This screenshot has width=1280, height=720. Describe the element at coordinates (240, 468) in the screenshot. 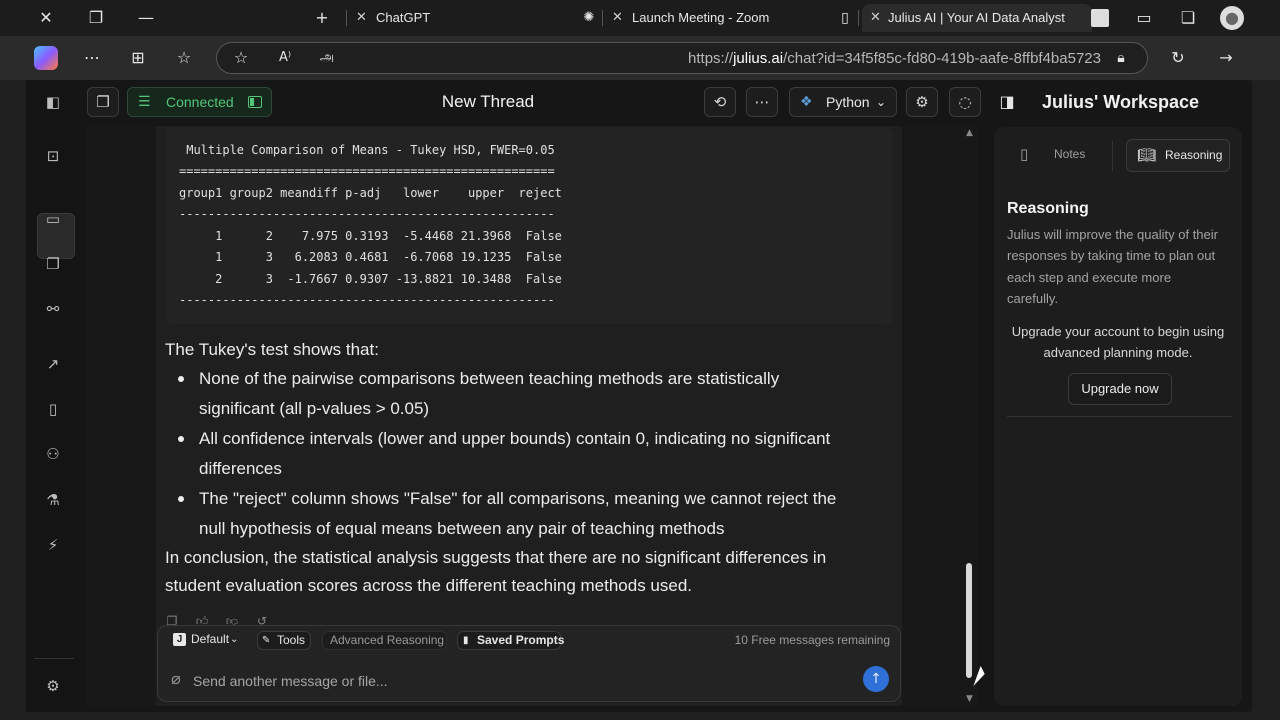

I see `bullet-text: differences` at that location.